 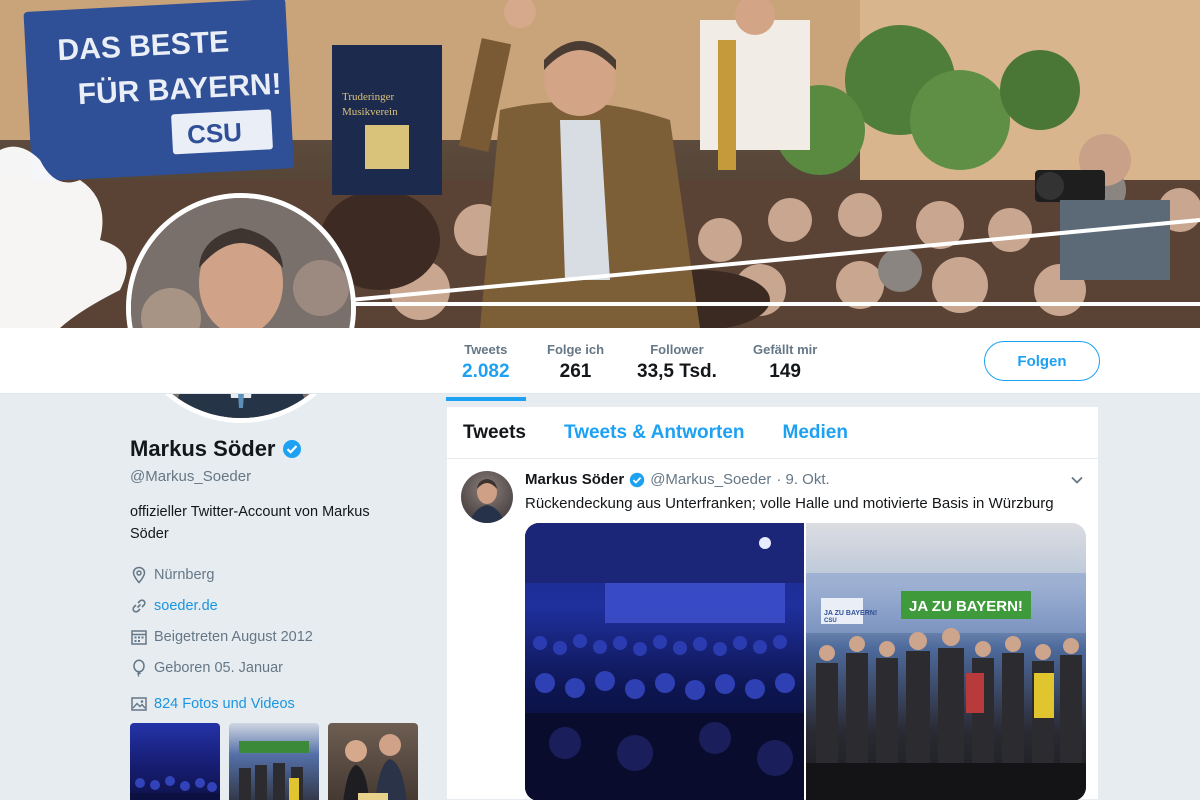 I want to click on stat-tweets: Tweets 2.082, so click(x=485, y=371).